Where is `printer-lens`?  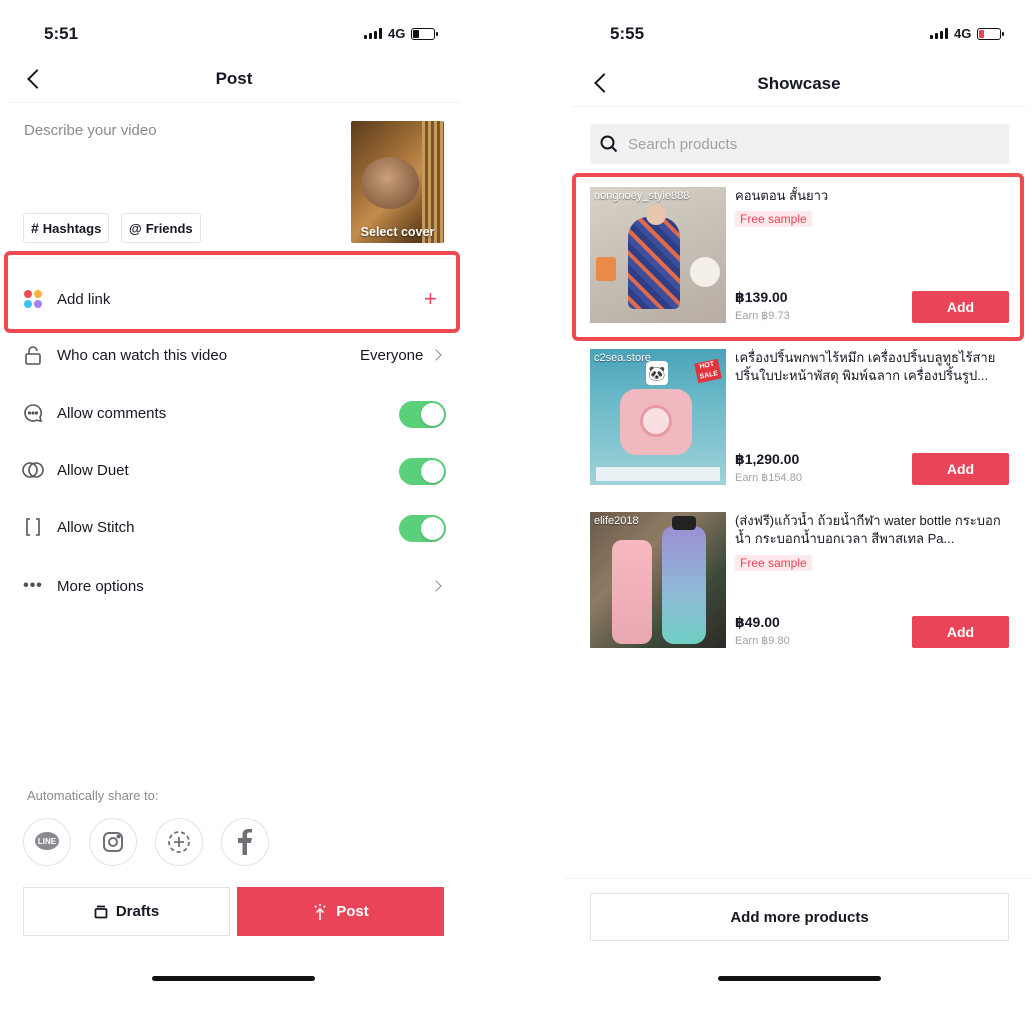 printer-lens is located at coordinates (656, 421).